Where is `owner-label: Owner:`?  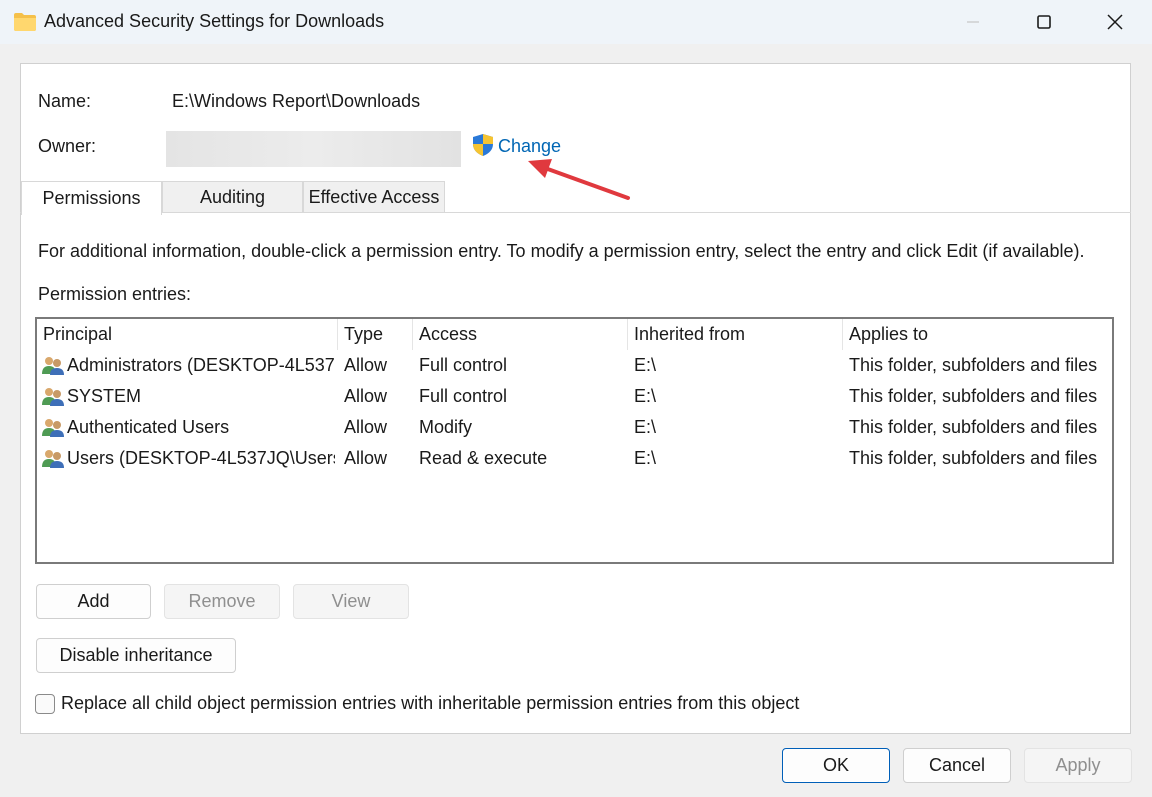 owner-label: Owner: is located at coordinates (67, 146).